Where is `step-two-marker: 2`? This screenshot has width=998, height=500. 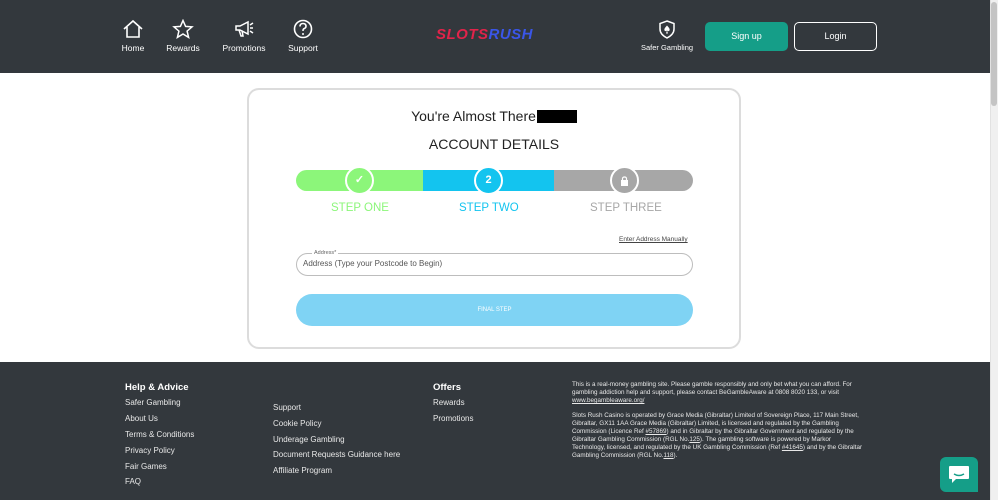 step-two-marker: 2 is located at coordinates (488, 180).